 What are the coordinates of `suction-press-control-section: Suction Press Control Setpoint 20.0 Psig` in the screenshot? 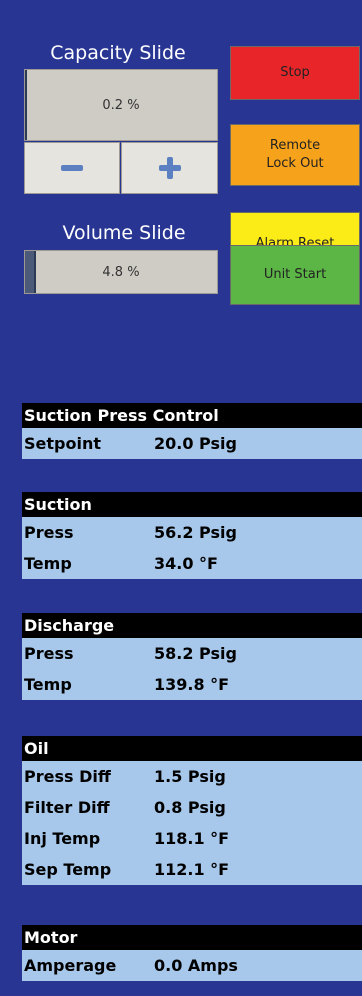 It's located at (192, 431).